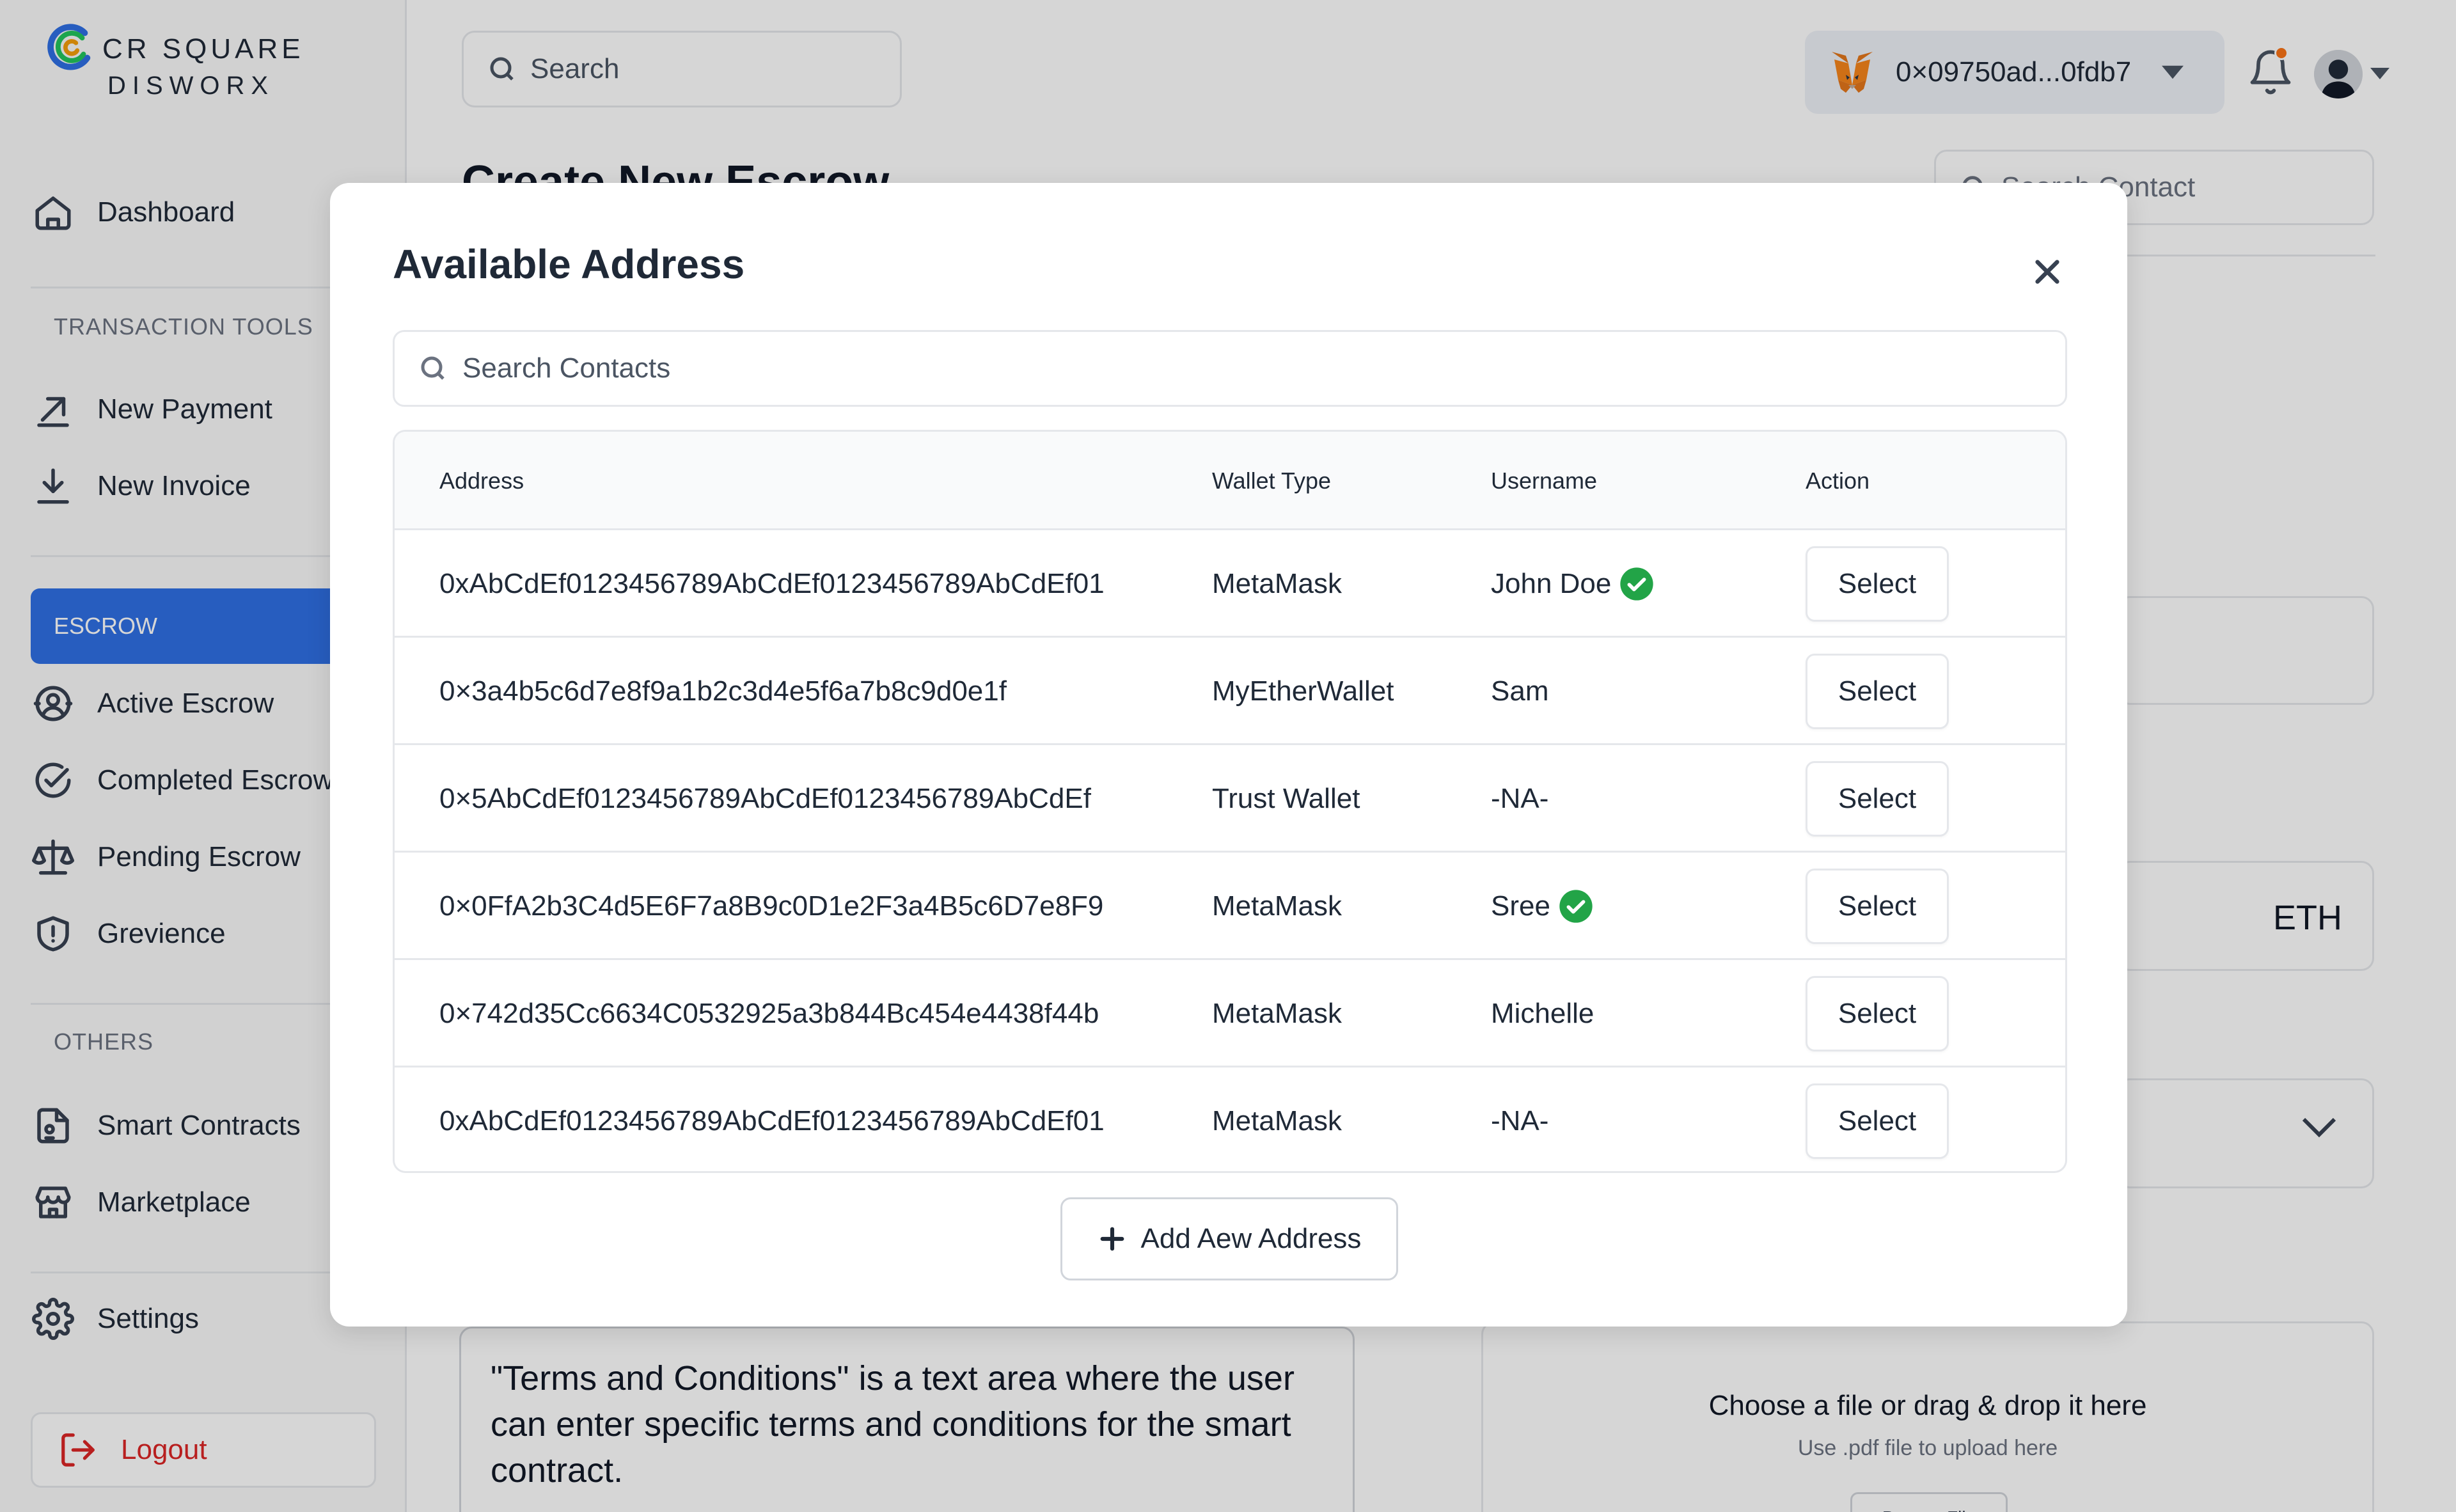 The width and height of the screenshot is (2456, 1512). What do you see at coordinates (1251, 1238) in the screenshot?
I see `add-new-address-label: Add Aew Address` at bounding box center [1251, 1238].